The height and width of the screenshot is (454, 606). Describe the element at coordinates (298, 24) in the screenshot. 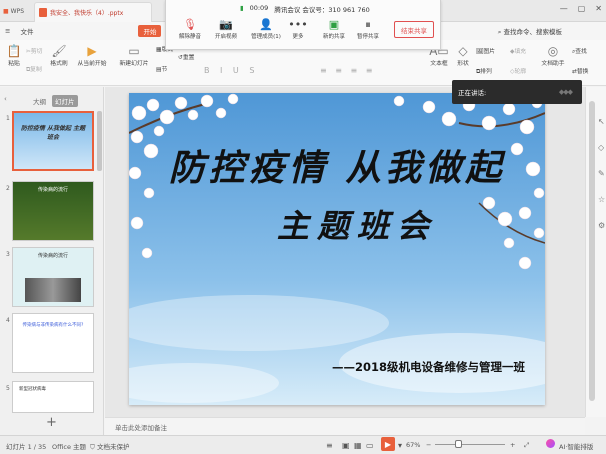

I see `more-icon: •••` at that location.